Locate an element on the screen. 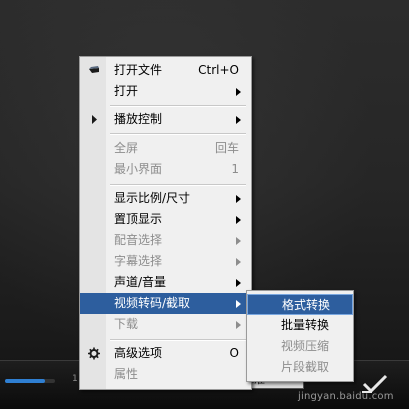 This screenshot has width=409, height=409. gear-icon is located at coordinates (94, 353).